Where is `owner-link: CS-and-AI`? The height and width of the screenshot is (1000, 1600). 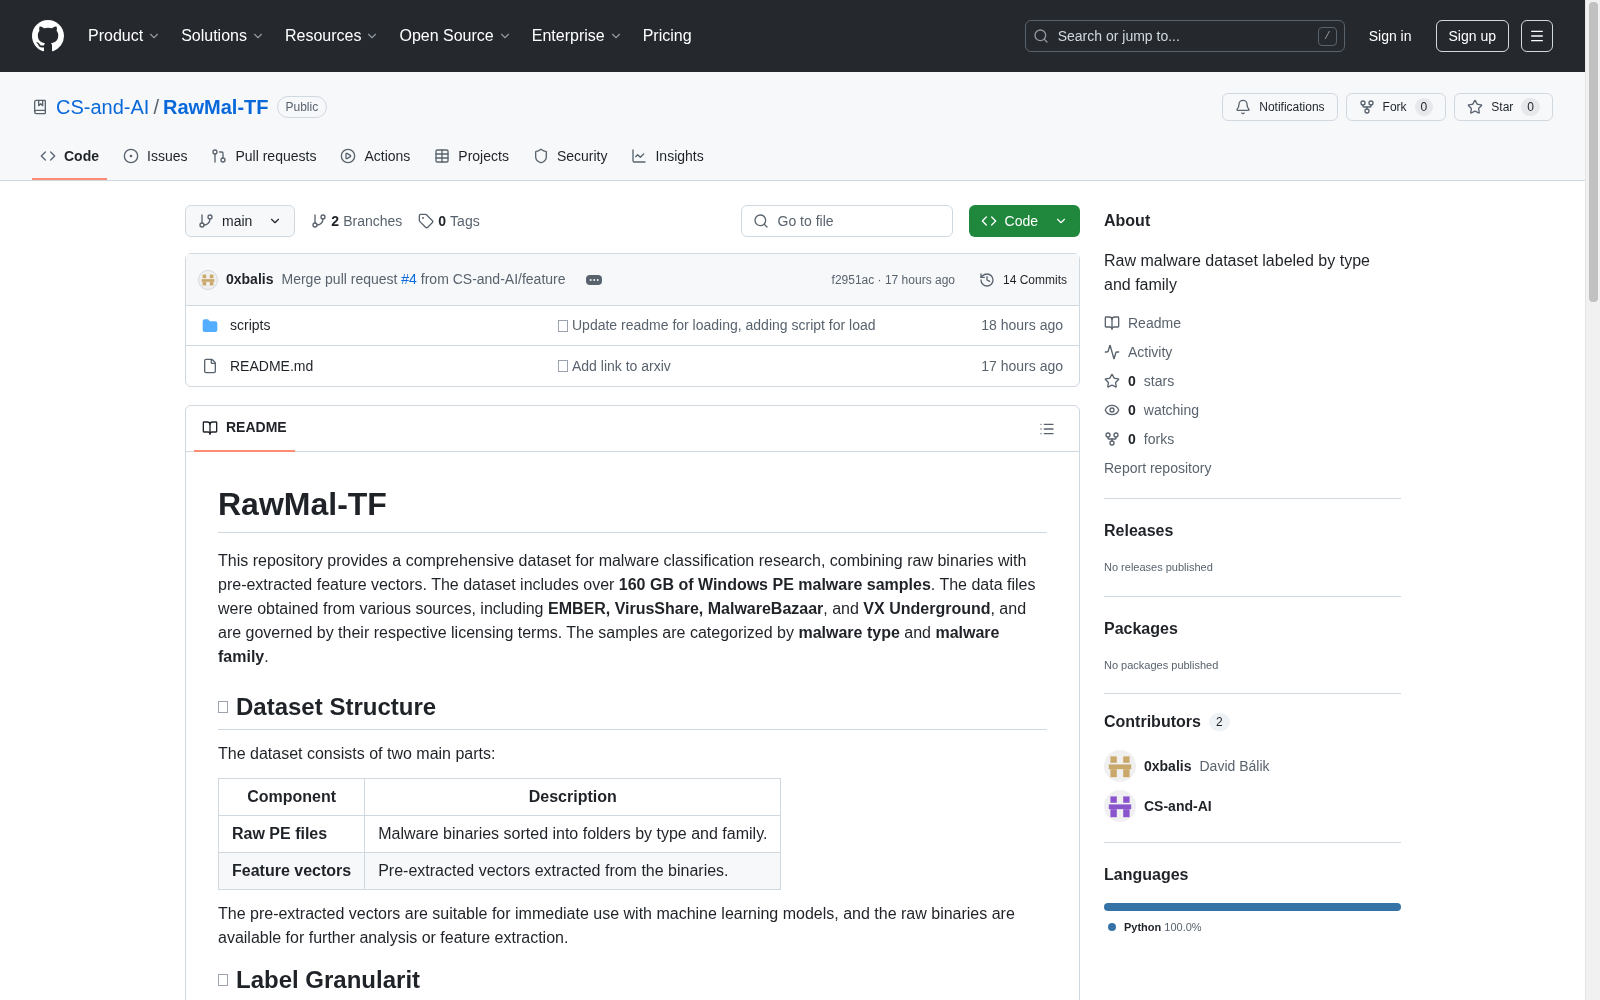 owner-link: CS-and-AI is located at coordinates (103, 107).